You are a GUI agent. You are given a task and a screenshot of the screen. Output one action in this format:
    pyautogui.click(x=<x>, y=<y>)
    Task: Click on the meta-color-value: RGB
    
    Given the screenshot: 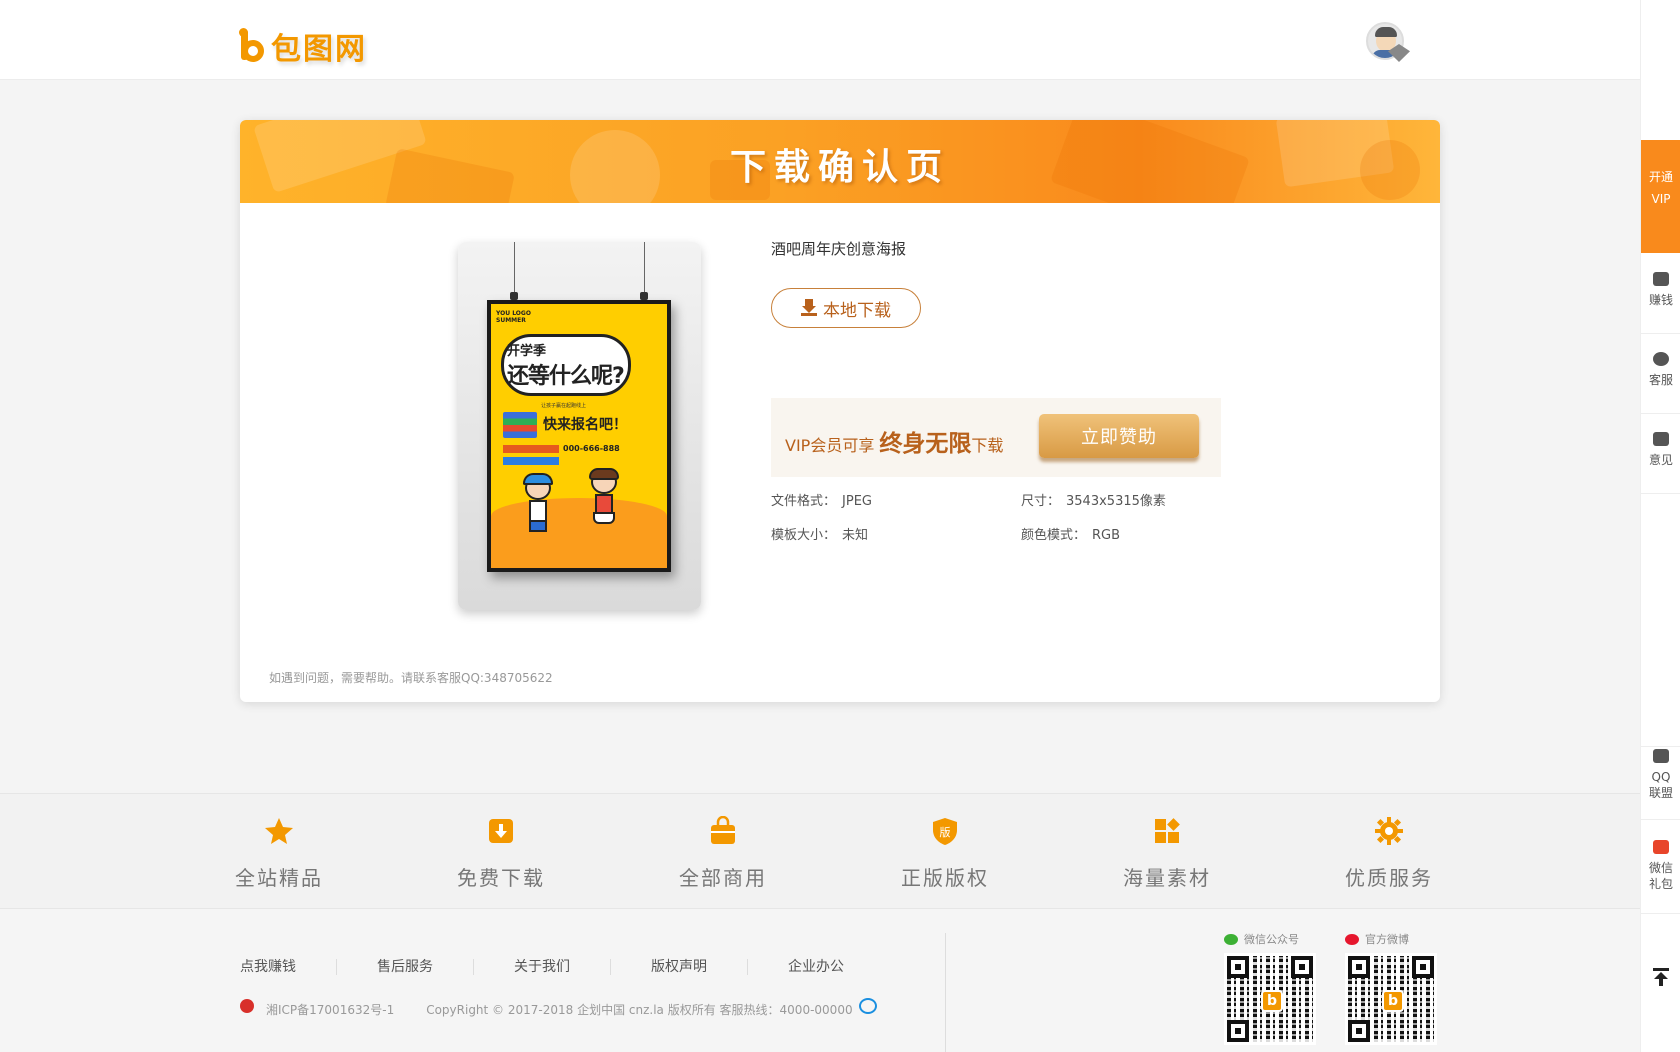 What is the action you would take?
    pyautogui.click(x=1106, y=535)
    